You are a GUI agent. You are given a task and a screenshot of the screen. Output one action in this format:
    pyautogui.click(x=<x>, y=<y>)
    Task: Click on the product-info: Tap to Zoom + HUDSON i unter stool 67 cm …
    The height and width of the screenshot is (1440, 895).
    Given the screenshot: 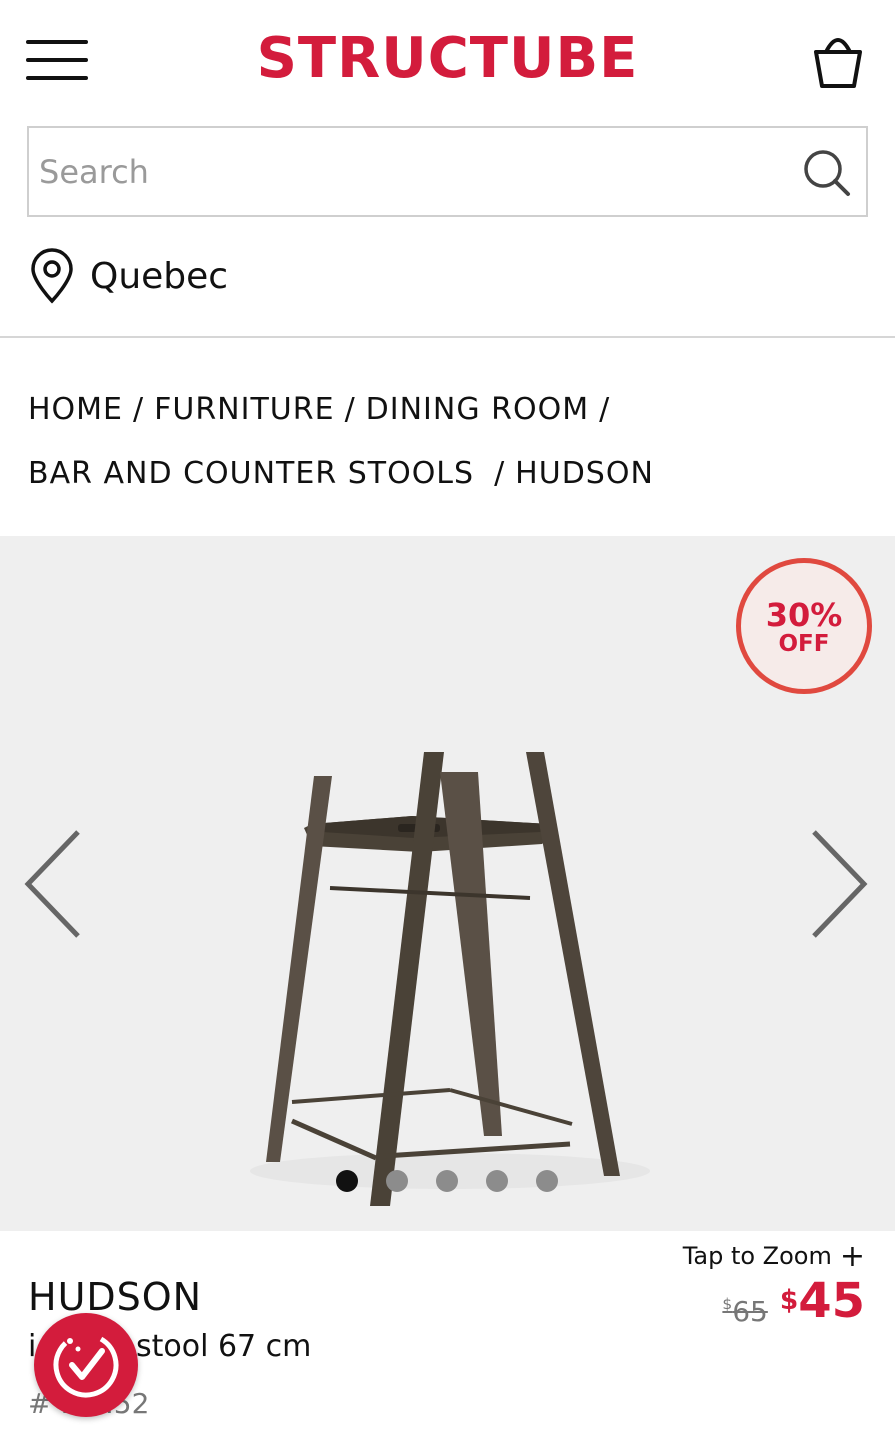 What is the action you would take?
    pyautogui.click(x=447, y=1335)
    